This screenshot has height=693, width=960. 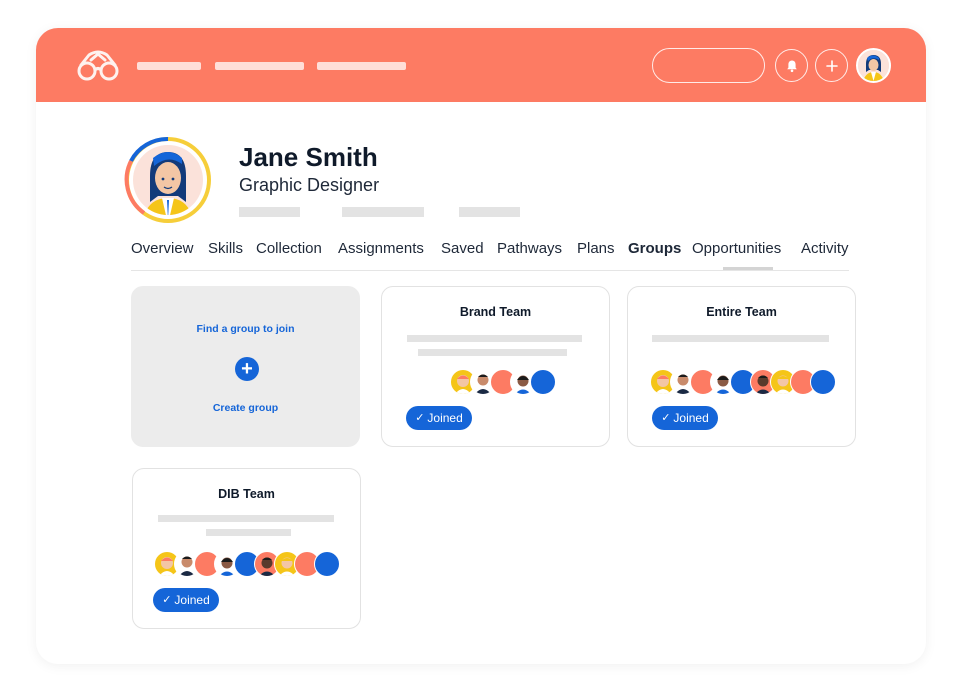 What do you see at coordinates (168, 180) in the screenshot?
I see `profile-avatar` at bounding box center [168, 180].